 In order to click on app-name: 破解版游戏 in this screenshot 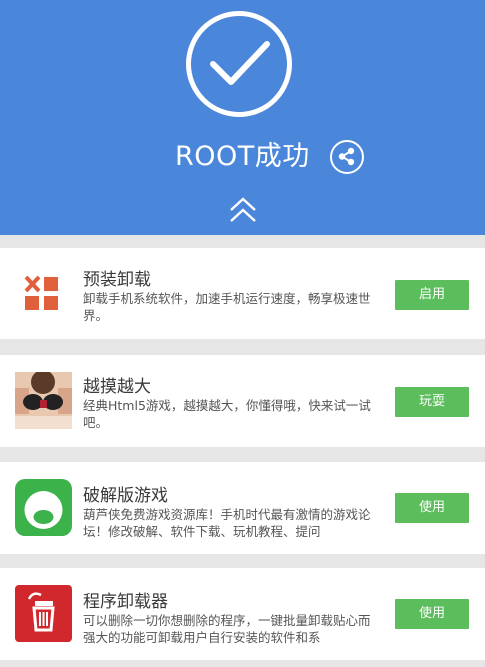, I will do `click(125, 496)`.